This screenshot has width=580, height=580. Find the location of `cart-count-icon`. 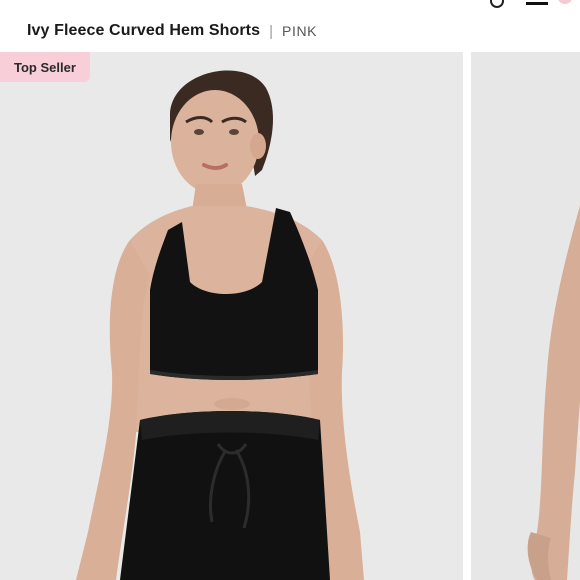

cart-count-icon is located at coordinates (565, 2).